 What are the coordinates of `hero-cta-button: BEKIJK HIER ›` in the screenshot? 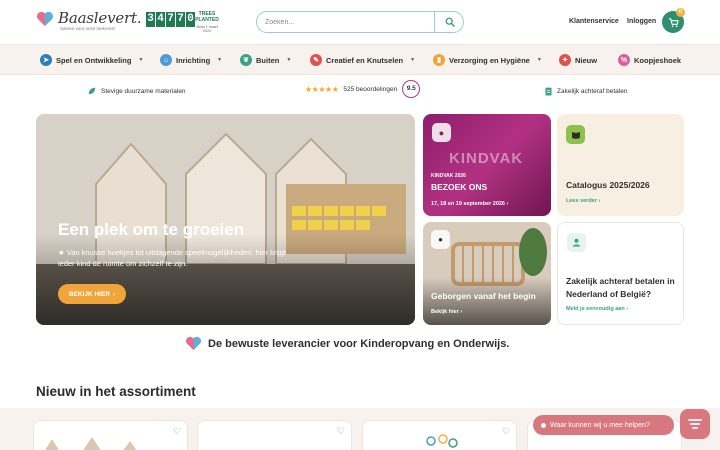 It's located at (92, 294).